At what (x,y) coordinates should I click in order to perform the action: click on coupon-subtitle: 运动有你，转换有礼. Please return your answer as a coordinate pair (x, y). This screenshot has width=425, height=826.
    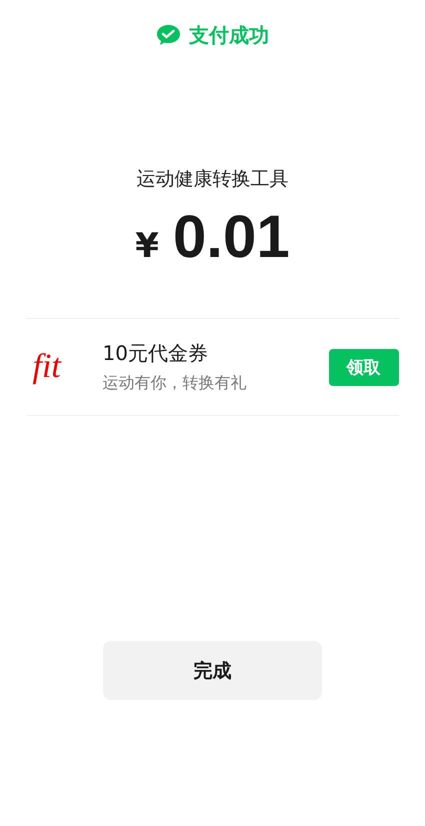
    Looking at the image, I should click on (175, 383).